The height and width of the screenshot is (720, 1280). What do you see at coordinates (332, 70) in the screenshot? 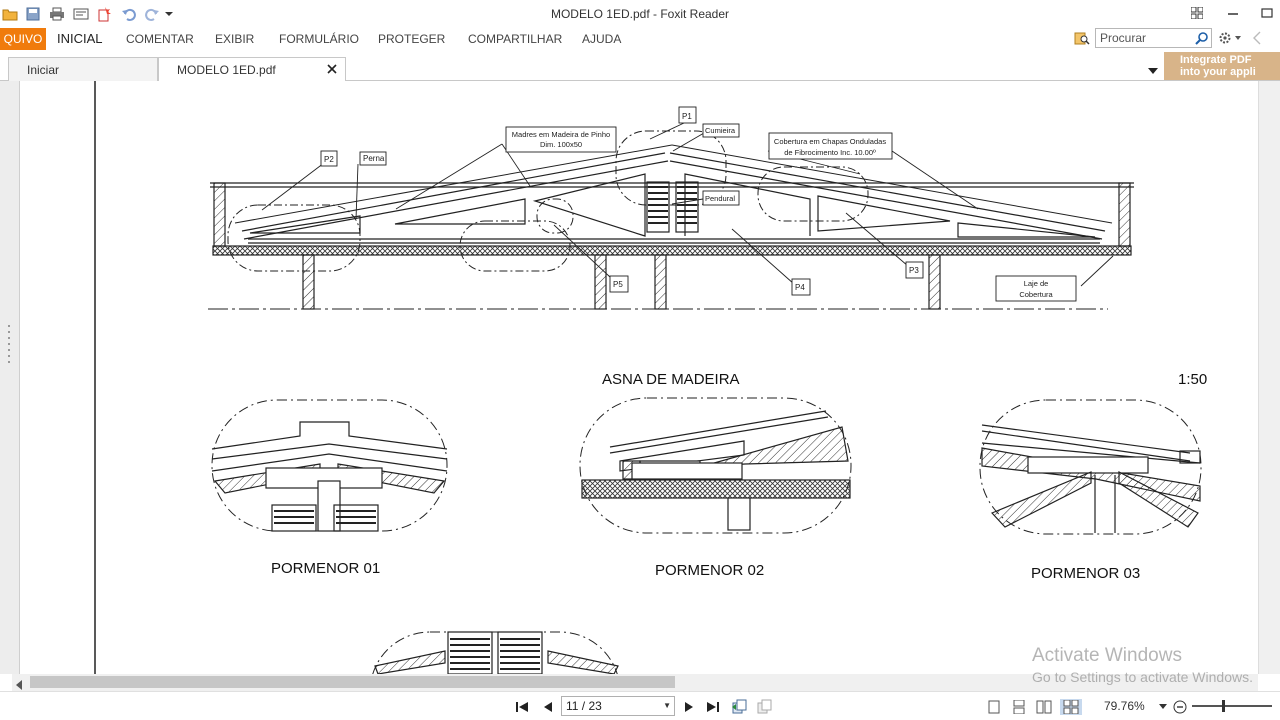
I see `close-tab-icon` at bounding box center [332, 70].